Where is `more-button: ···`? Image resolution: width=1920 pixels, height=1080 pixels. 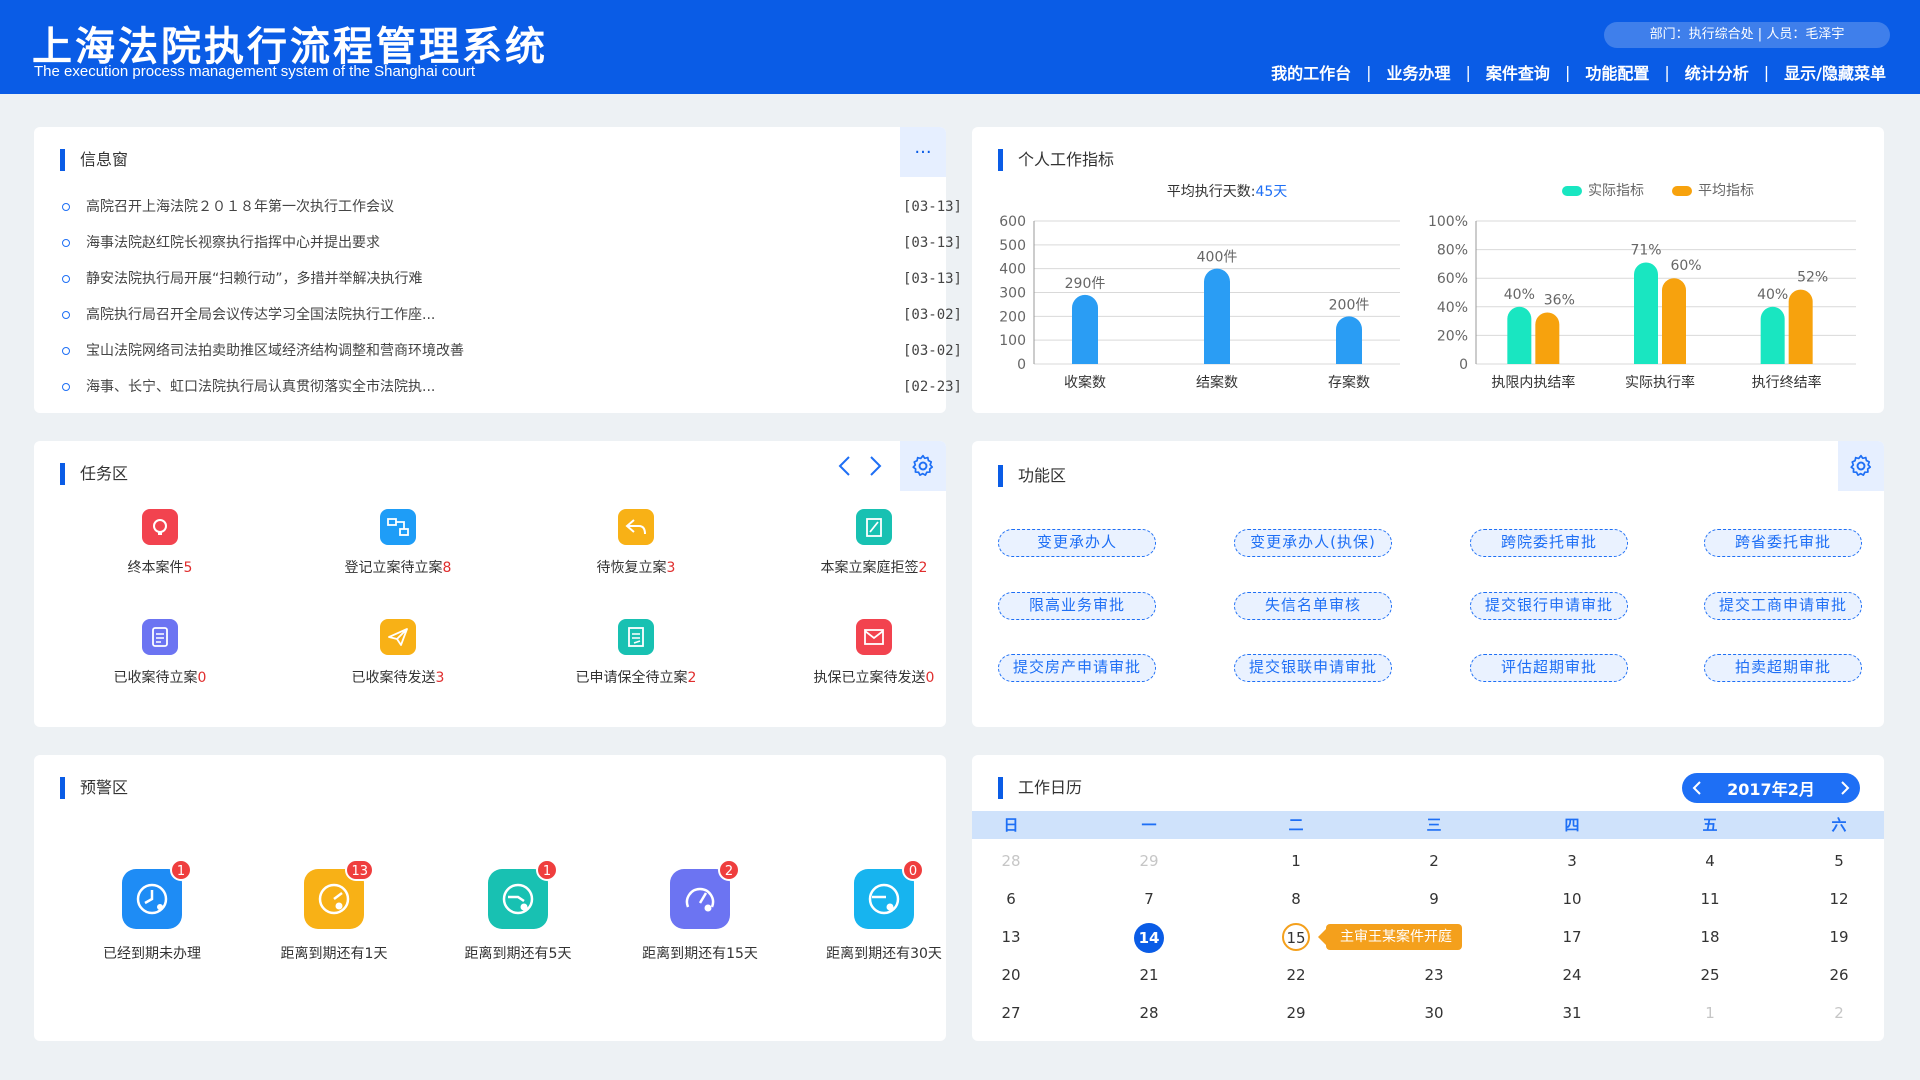 more-button: ··· is located at coordinates (923, 152).